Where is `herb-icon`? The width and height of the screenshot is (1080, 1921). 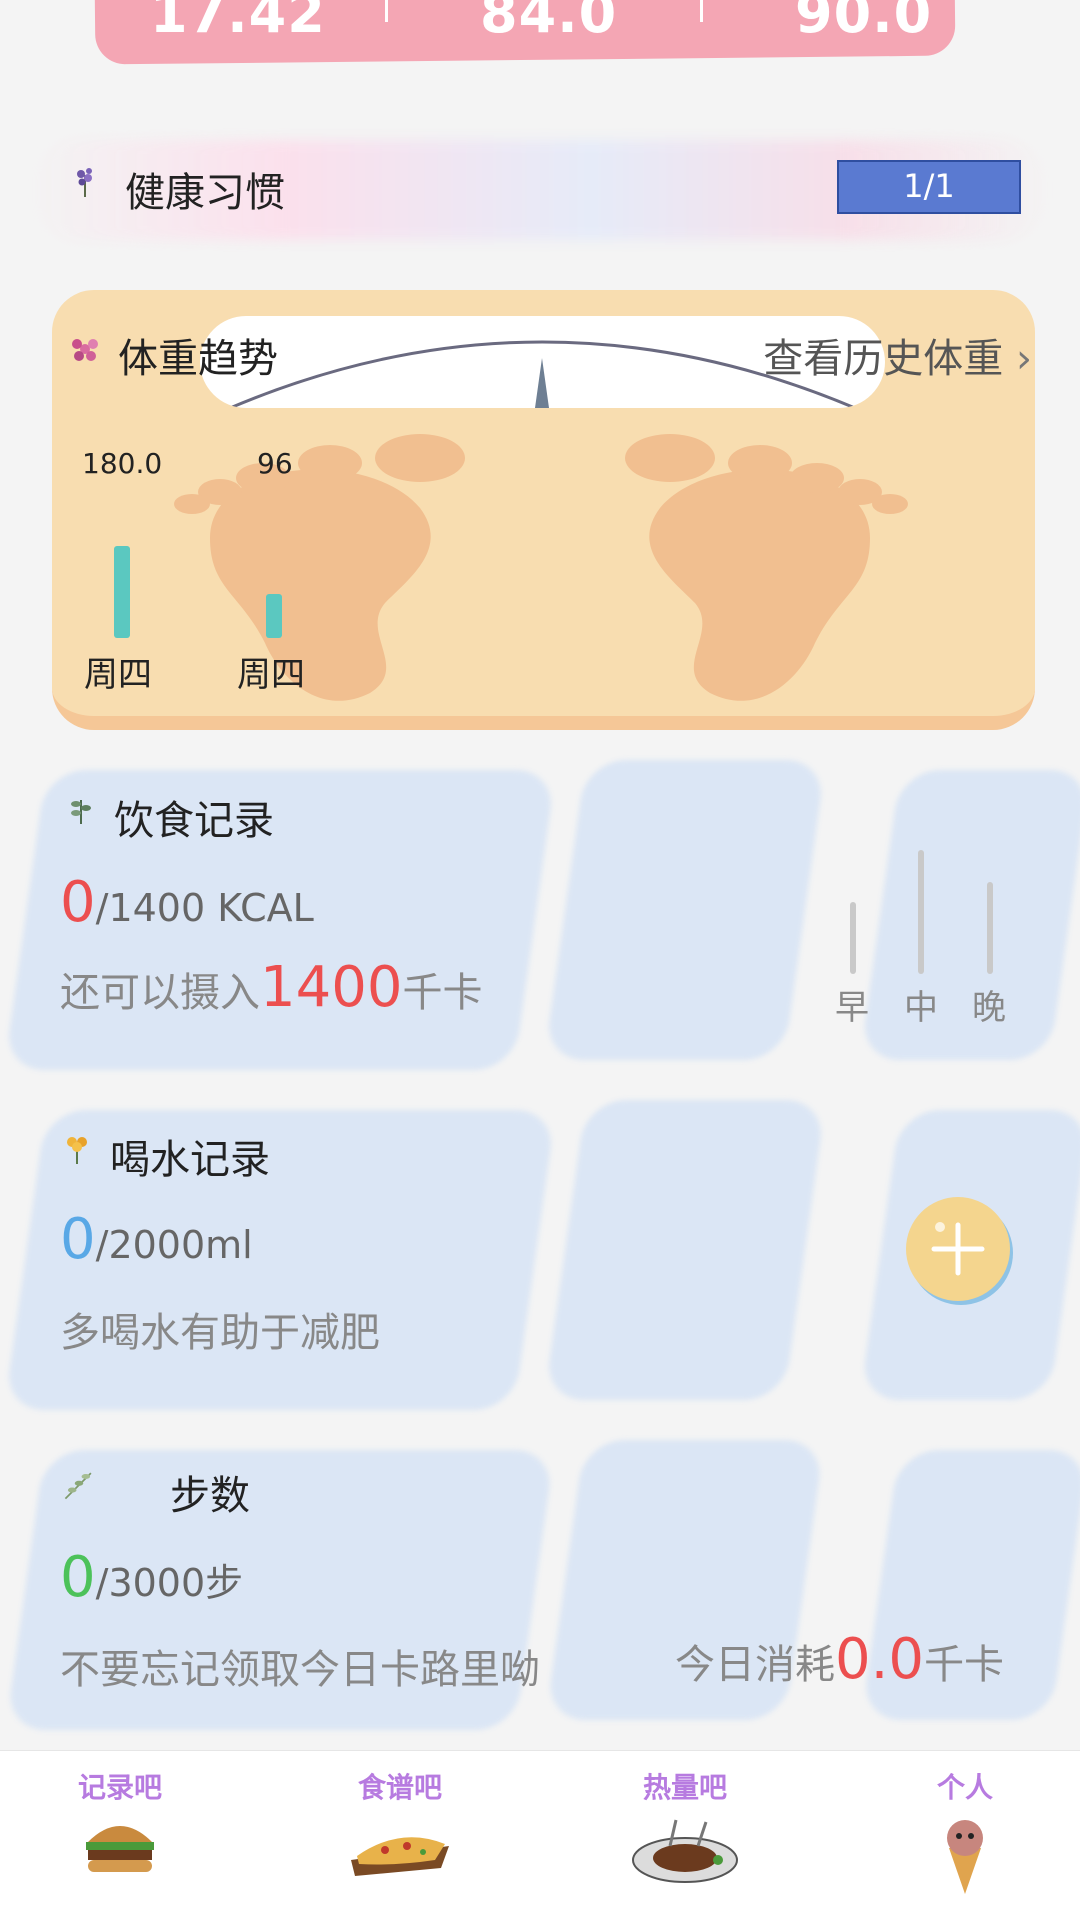 herb-icon is located at coordinates (81, 811).